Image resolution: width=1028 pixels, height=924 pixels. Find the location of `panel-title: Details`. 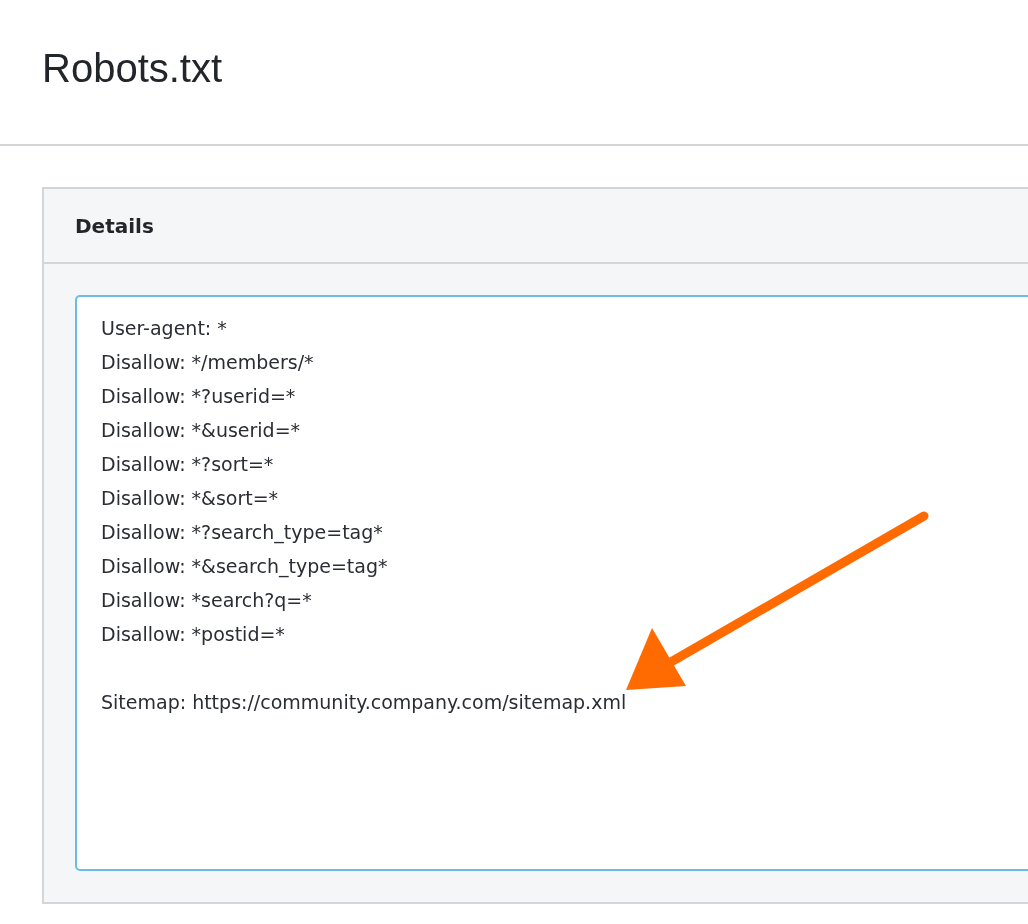

panel-title: Details is located at coordinates (114, 225).